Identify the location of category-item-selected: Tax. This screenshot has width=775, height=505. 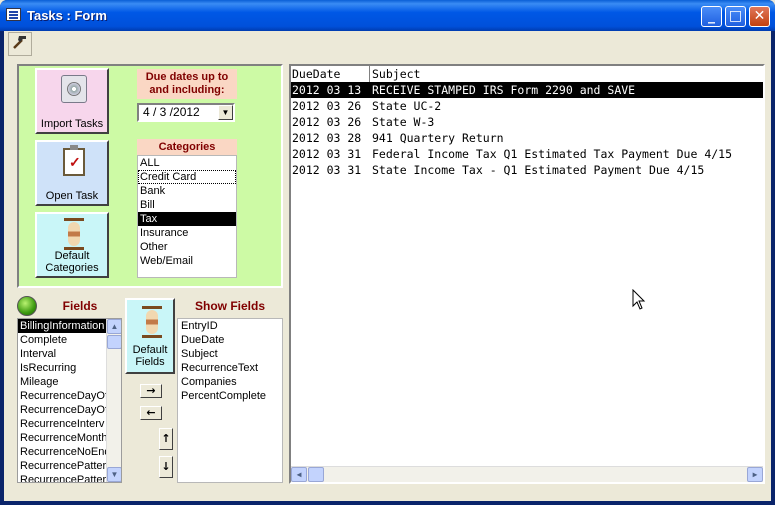
(187, 219).